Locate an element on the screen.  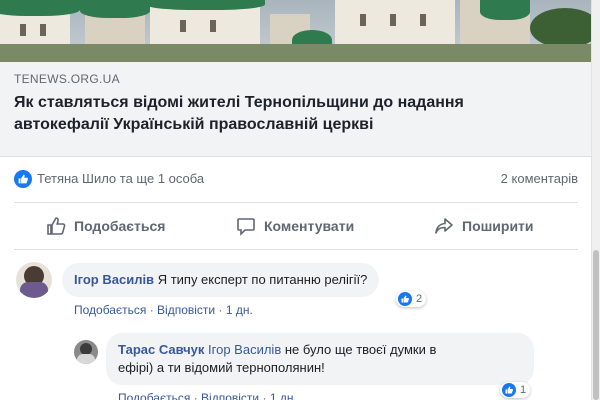
comment-button: Коментувати is located at coordinates (295, 226).